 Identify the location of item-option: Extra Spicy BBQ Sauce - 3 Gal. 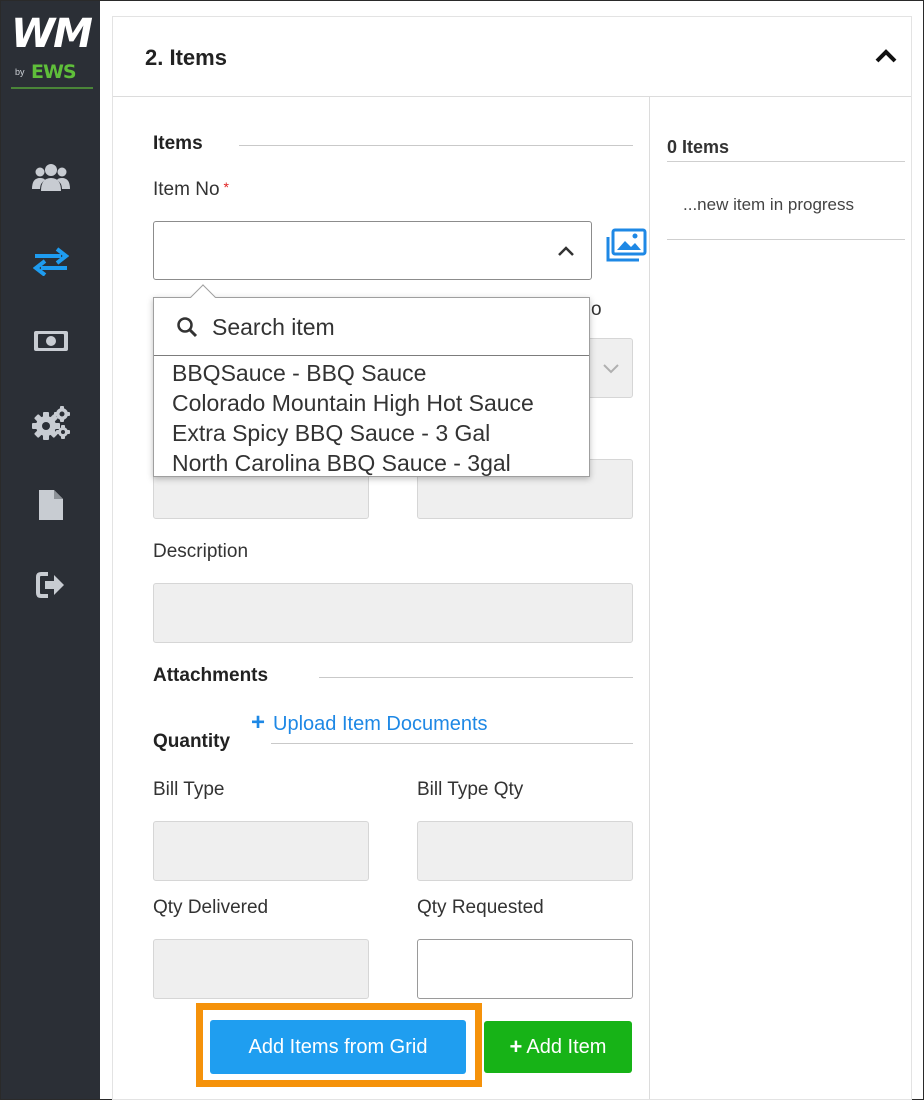
(353, 433).